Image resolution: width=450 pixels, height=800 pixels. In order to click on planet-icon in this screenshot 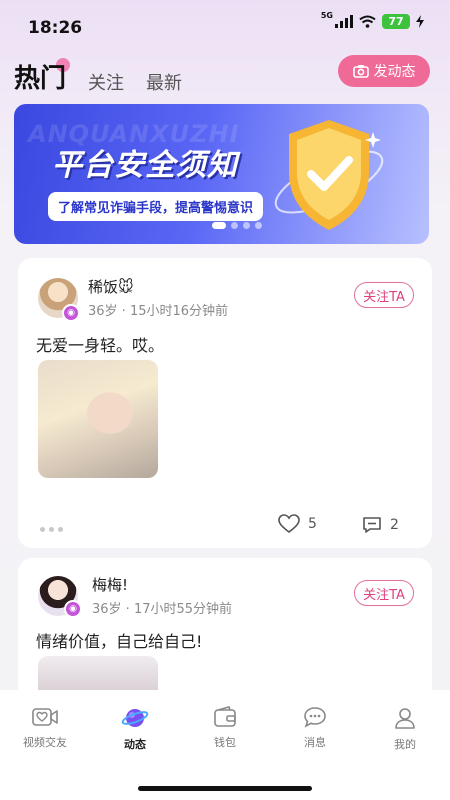, I will do `click(135, 718)`.